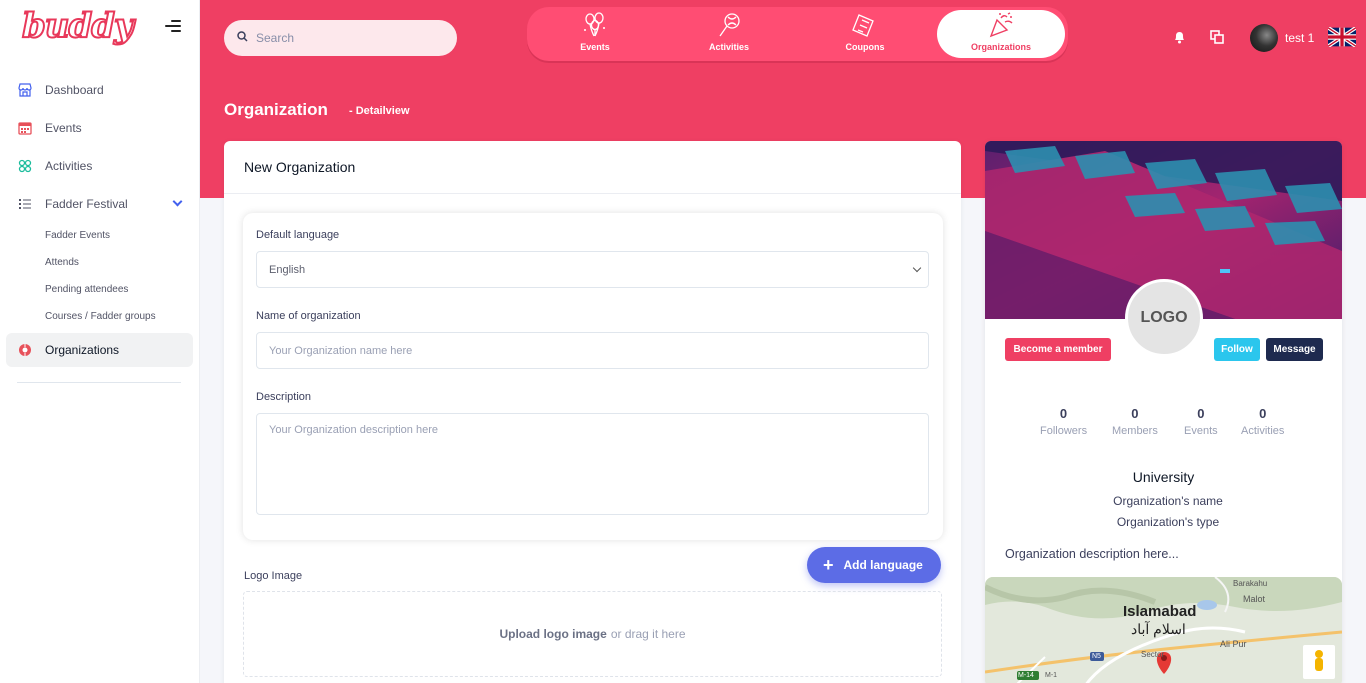 The image size is (1366, 683). I want to click on map-label: Ali Pur, so click(1233, 644).